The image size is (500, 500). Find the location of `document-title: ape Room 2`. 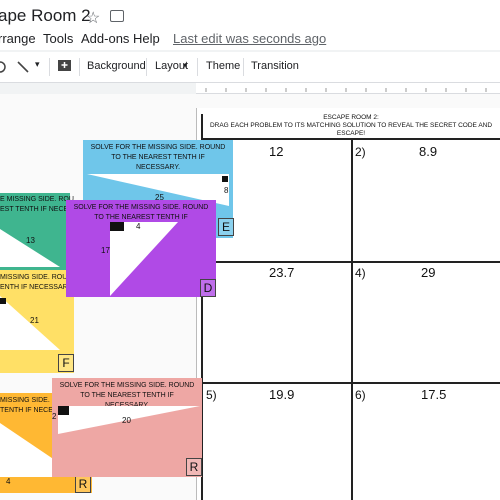

document-title: ape Room 2 is located at coordinates (45, 16).